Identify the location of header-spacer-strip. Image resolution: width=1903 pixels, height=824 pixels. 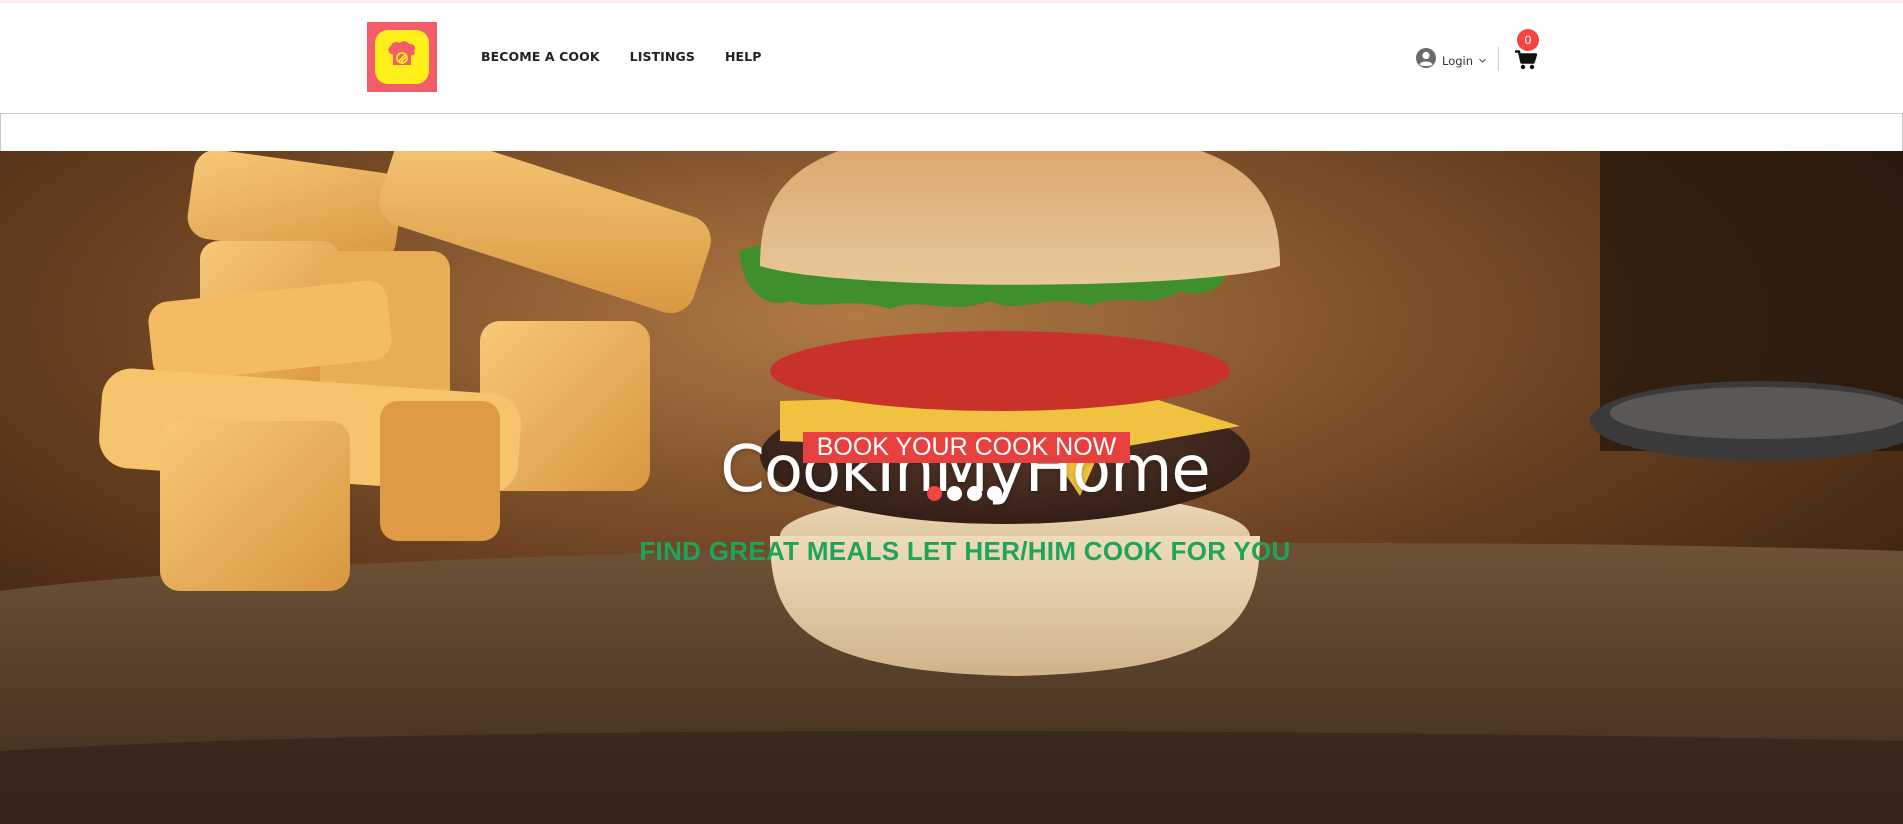
(951, 132).